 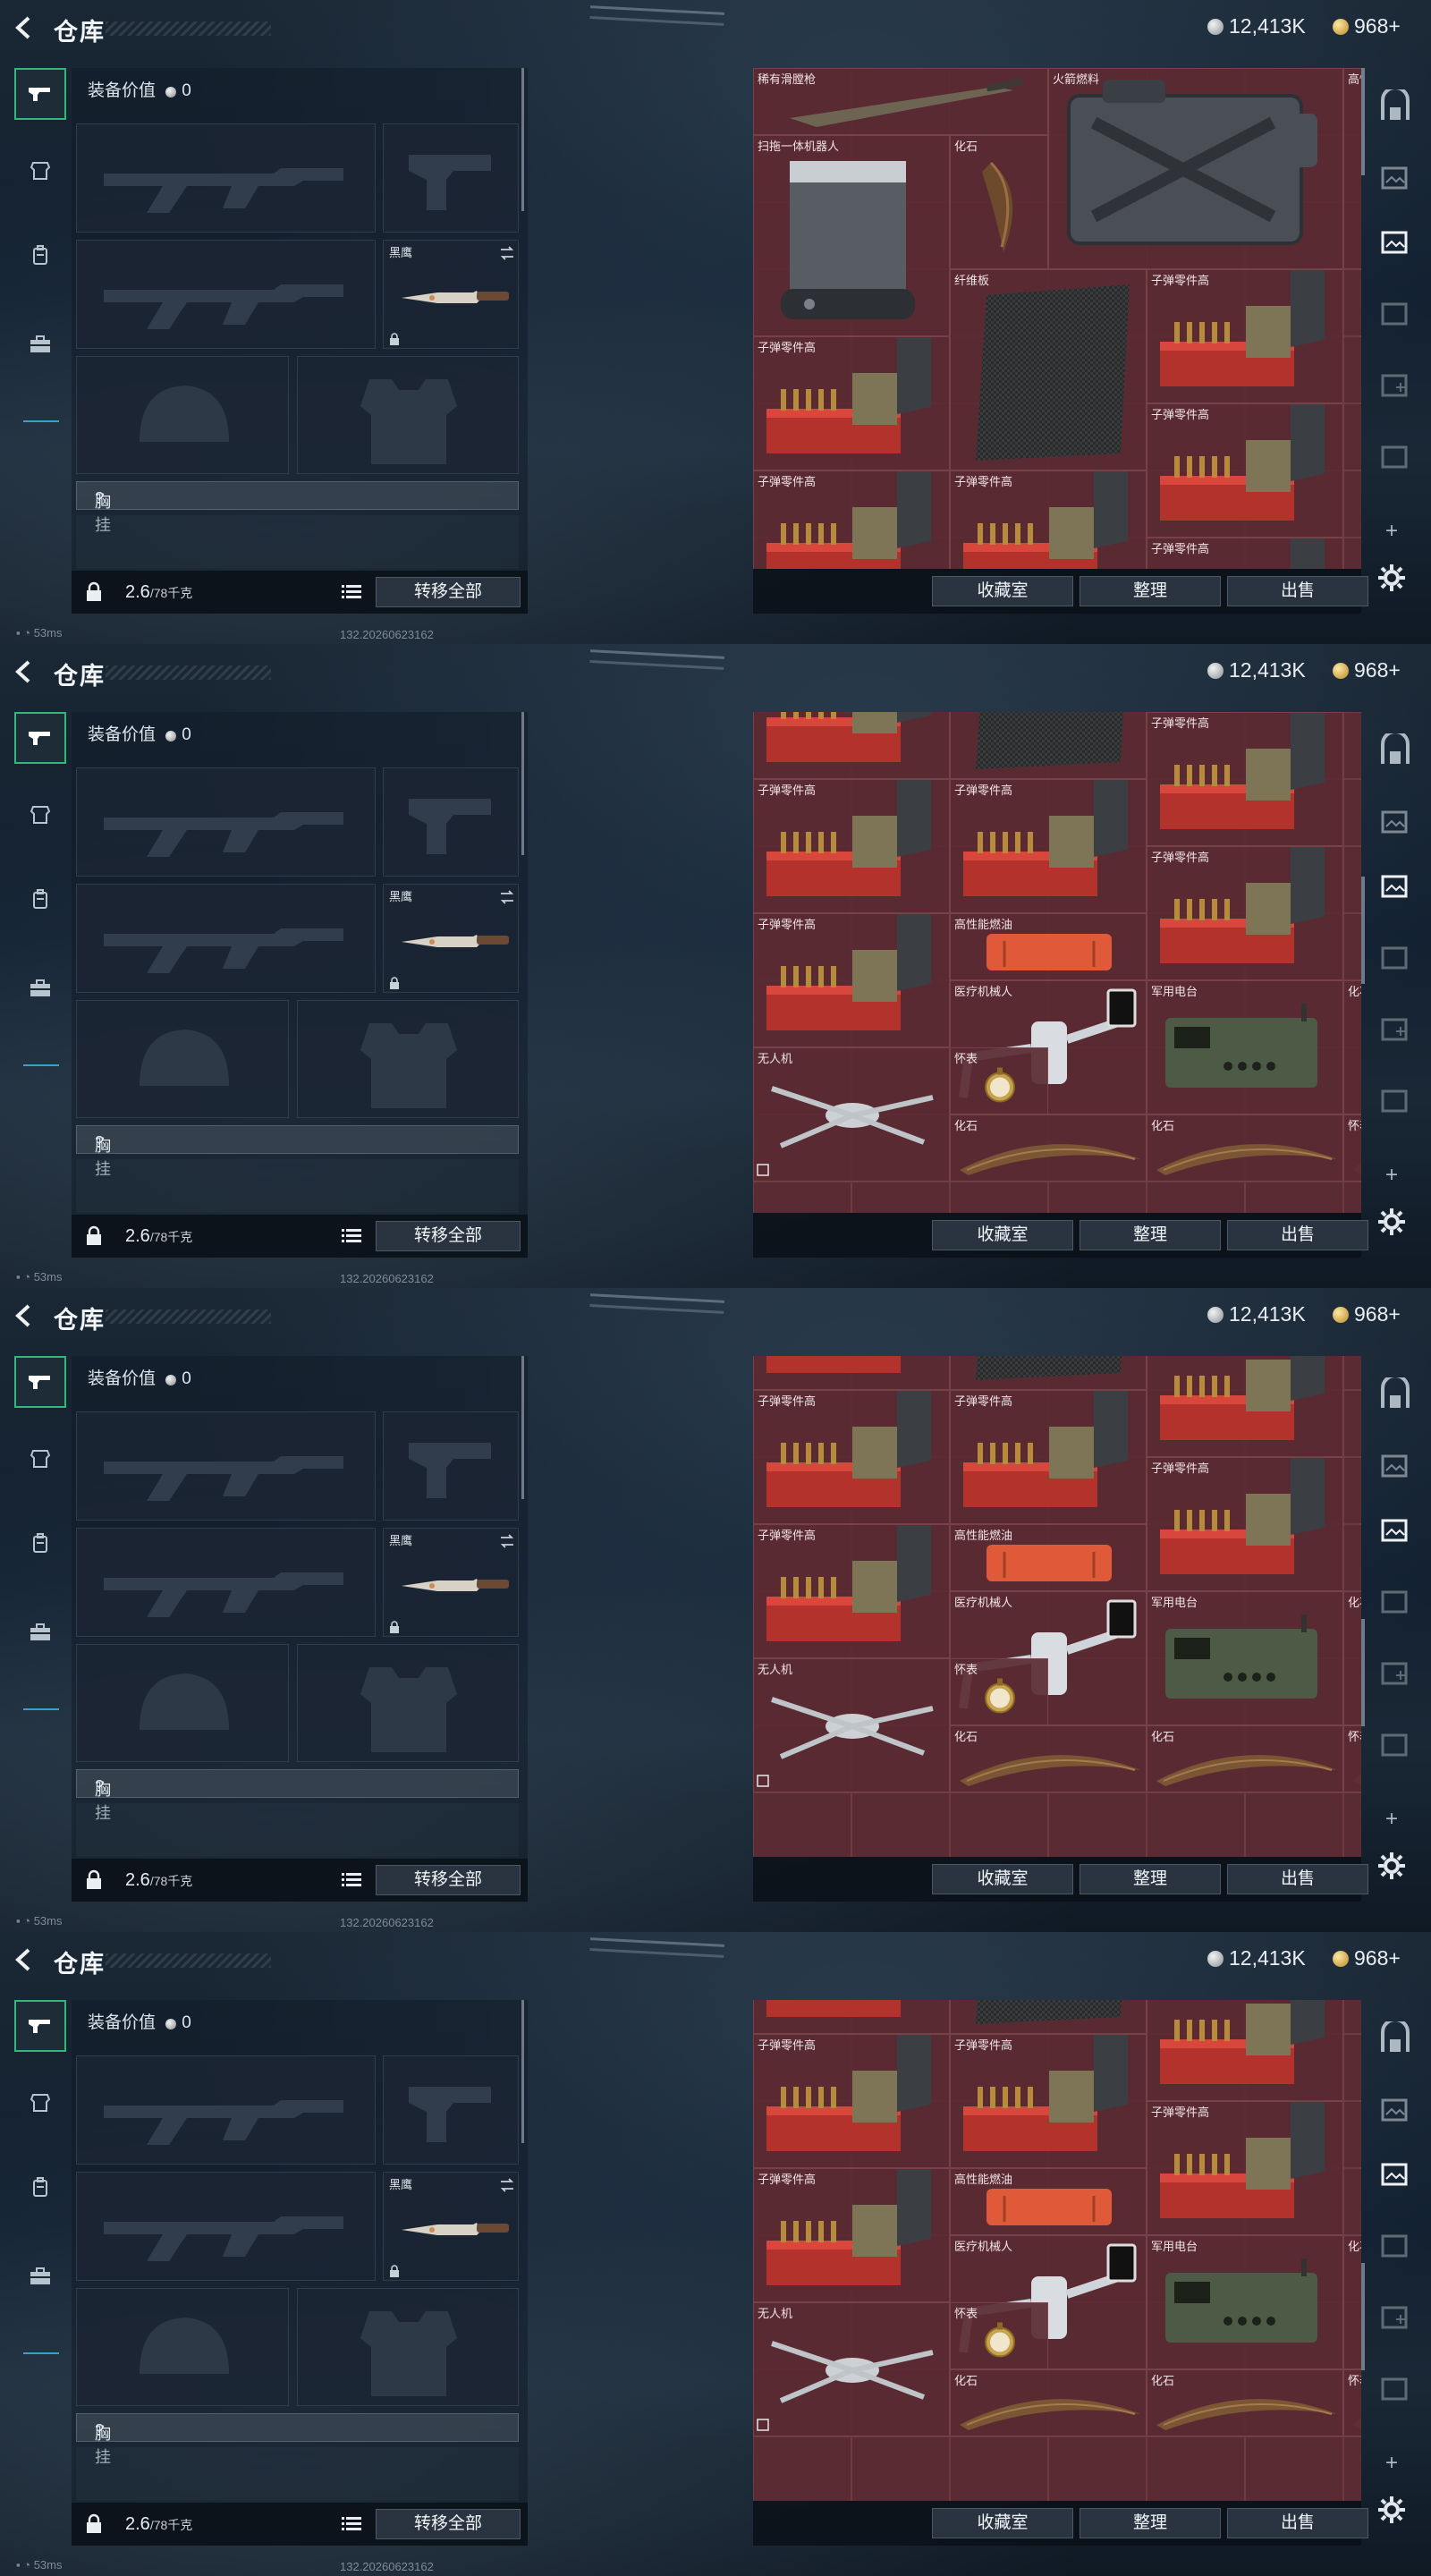 What do you see at coordinates (352, 2524) in the screenshot?
I see `list-icon` at bounding box center [352, 2524].